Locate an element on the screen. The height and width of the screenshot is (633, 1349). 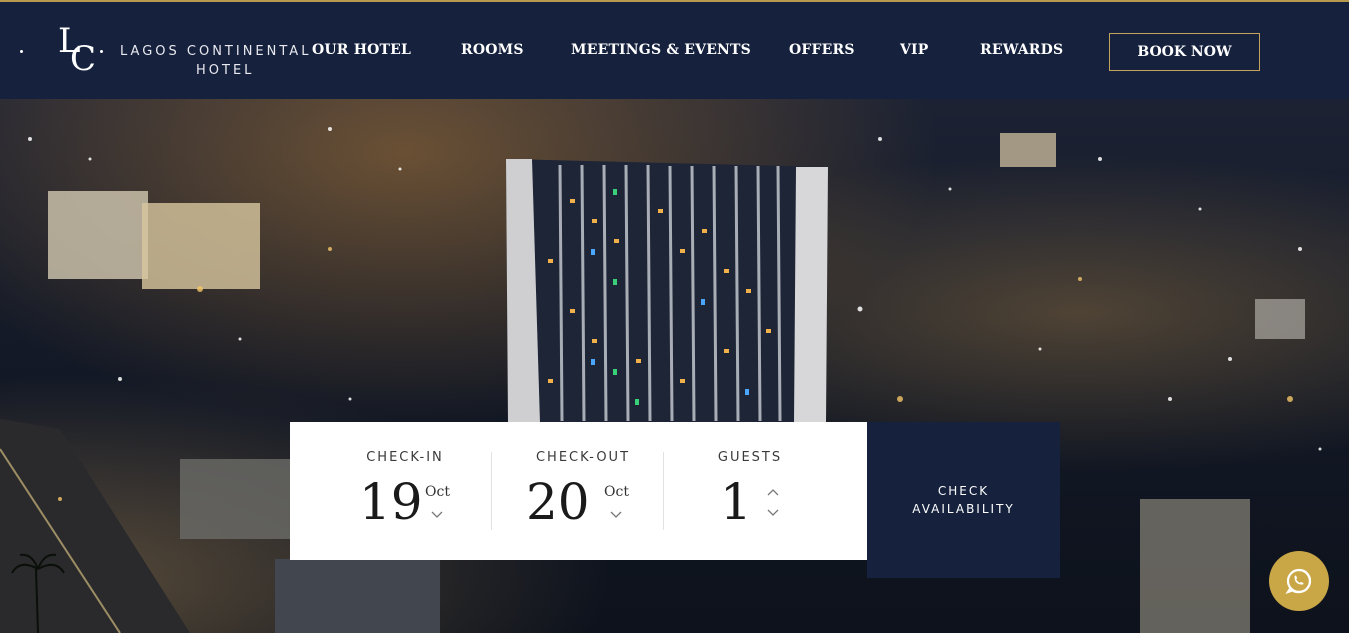
whatsapp-button is located at coordinates (1299, 581).